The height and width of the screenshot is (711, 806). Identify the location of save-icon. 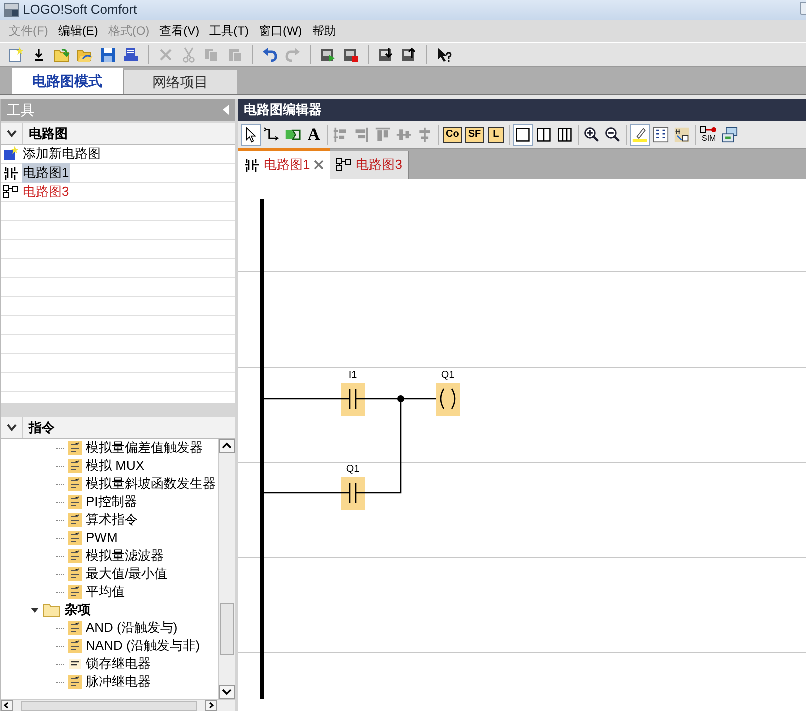
(108, 54).